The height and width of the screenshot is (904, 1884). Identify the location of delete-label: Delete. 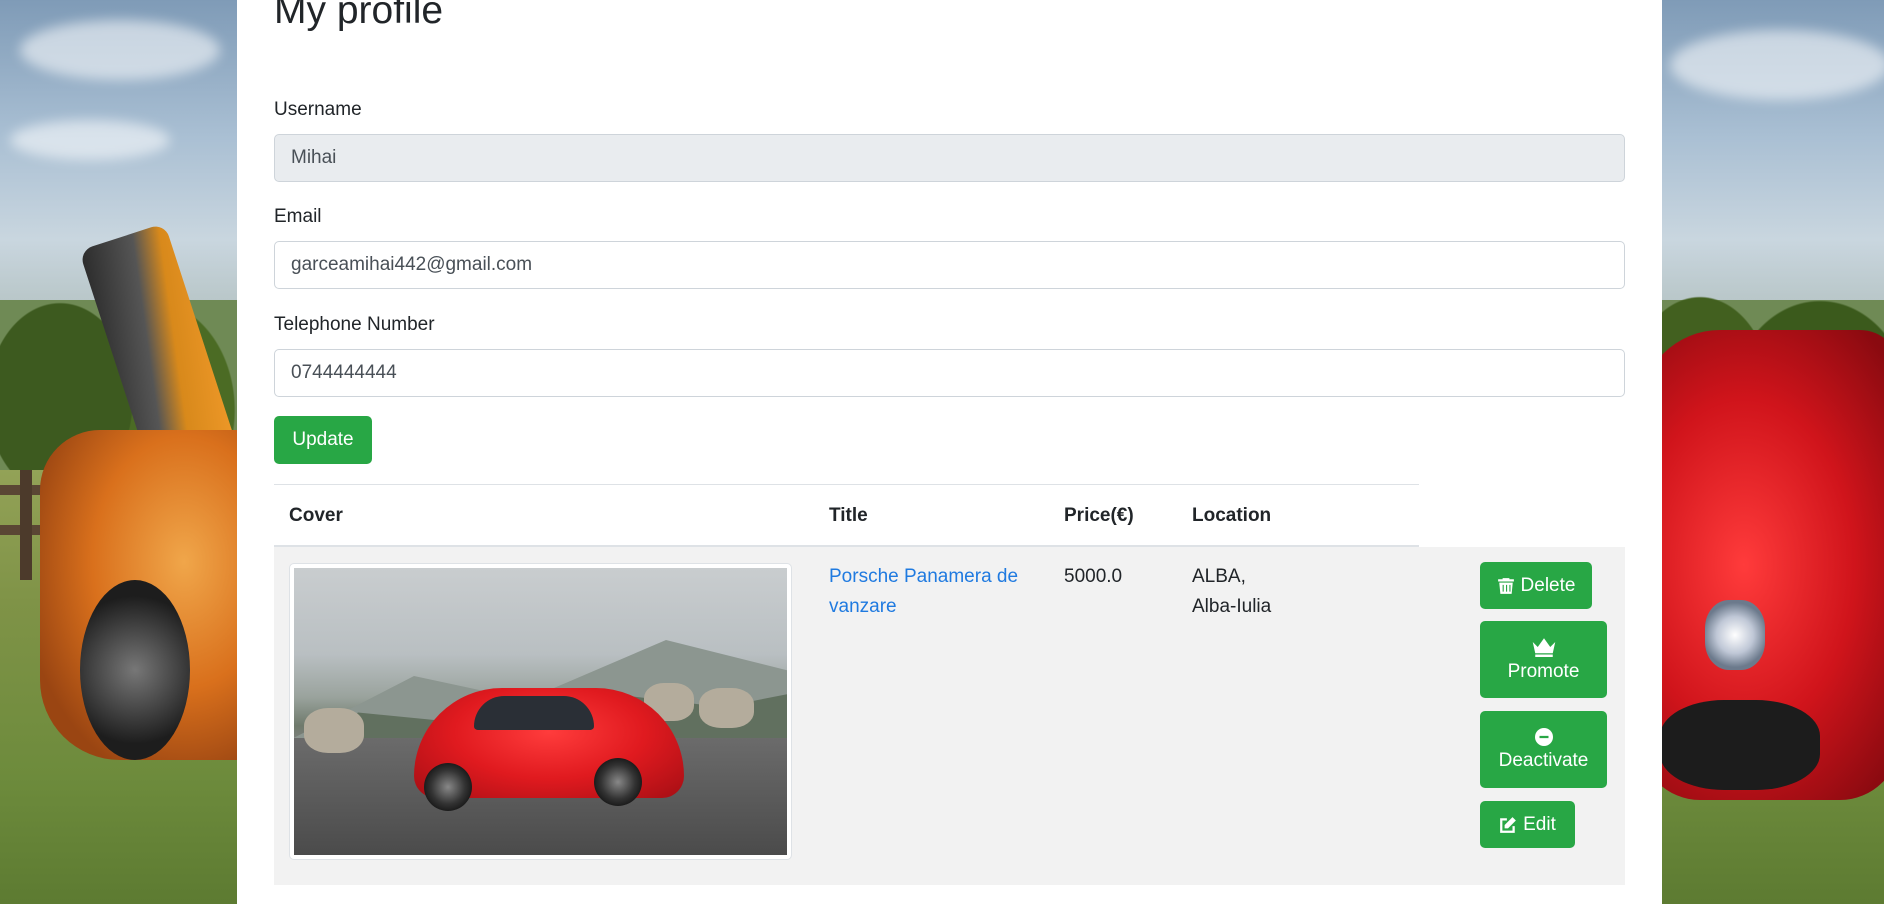
(1548, 585).